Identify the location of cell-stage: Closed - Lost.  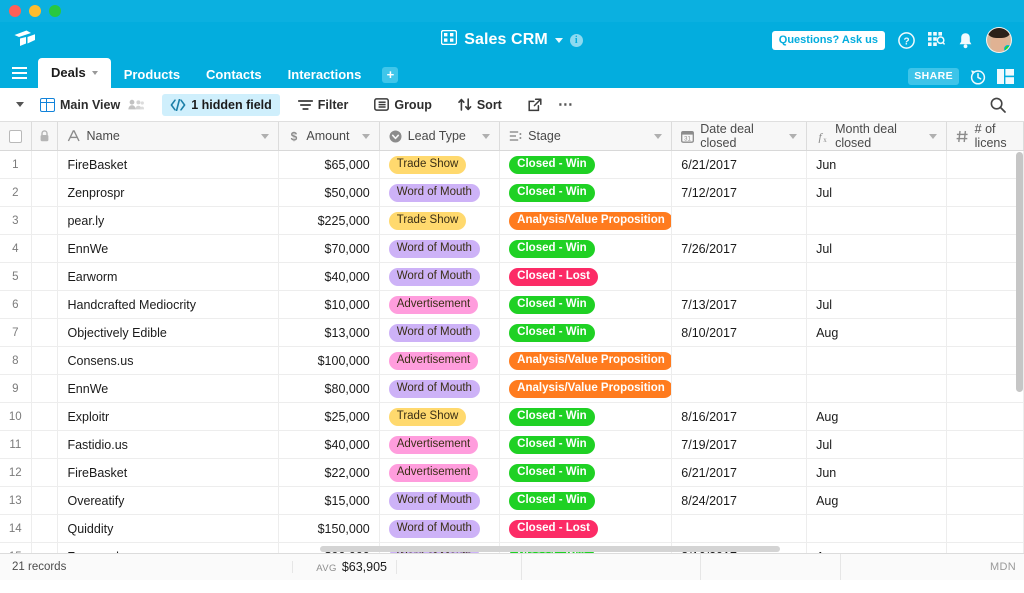
(586, 528).